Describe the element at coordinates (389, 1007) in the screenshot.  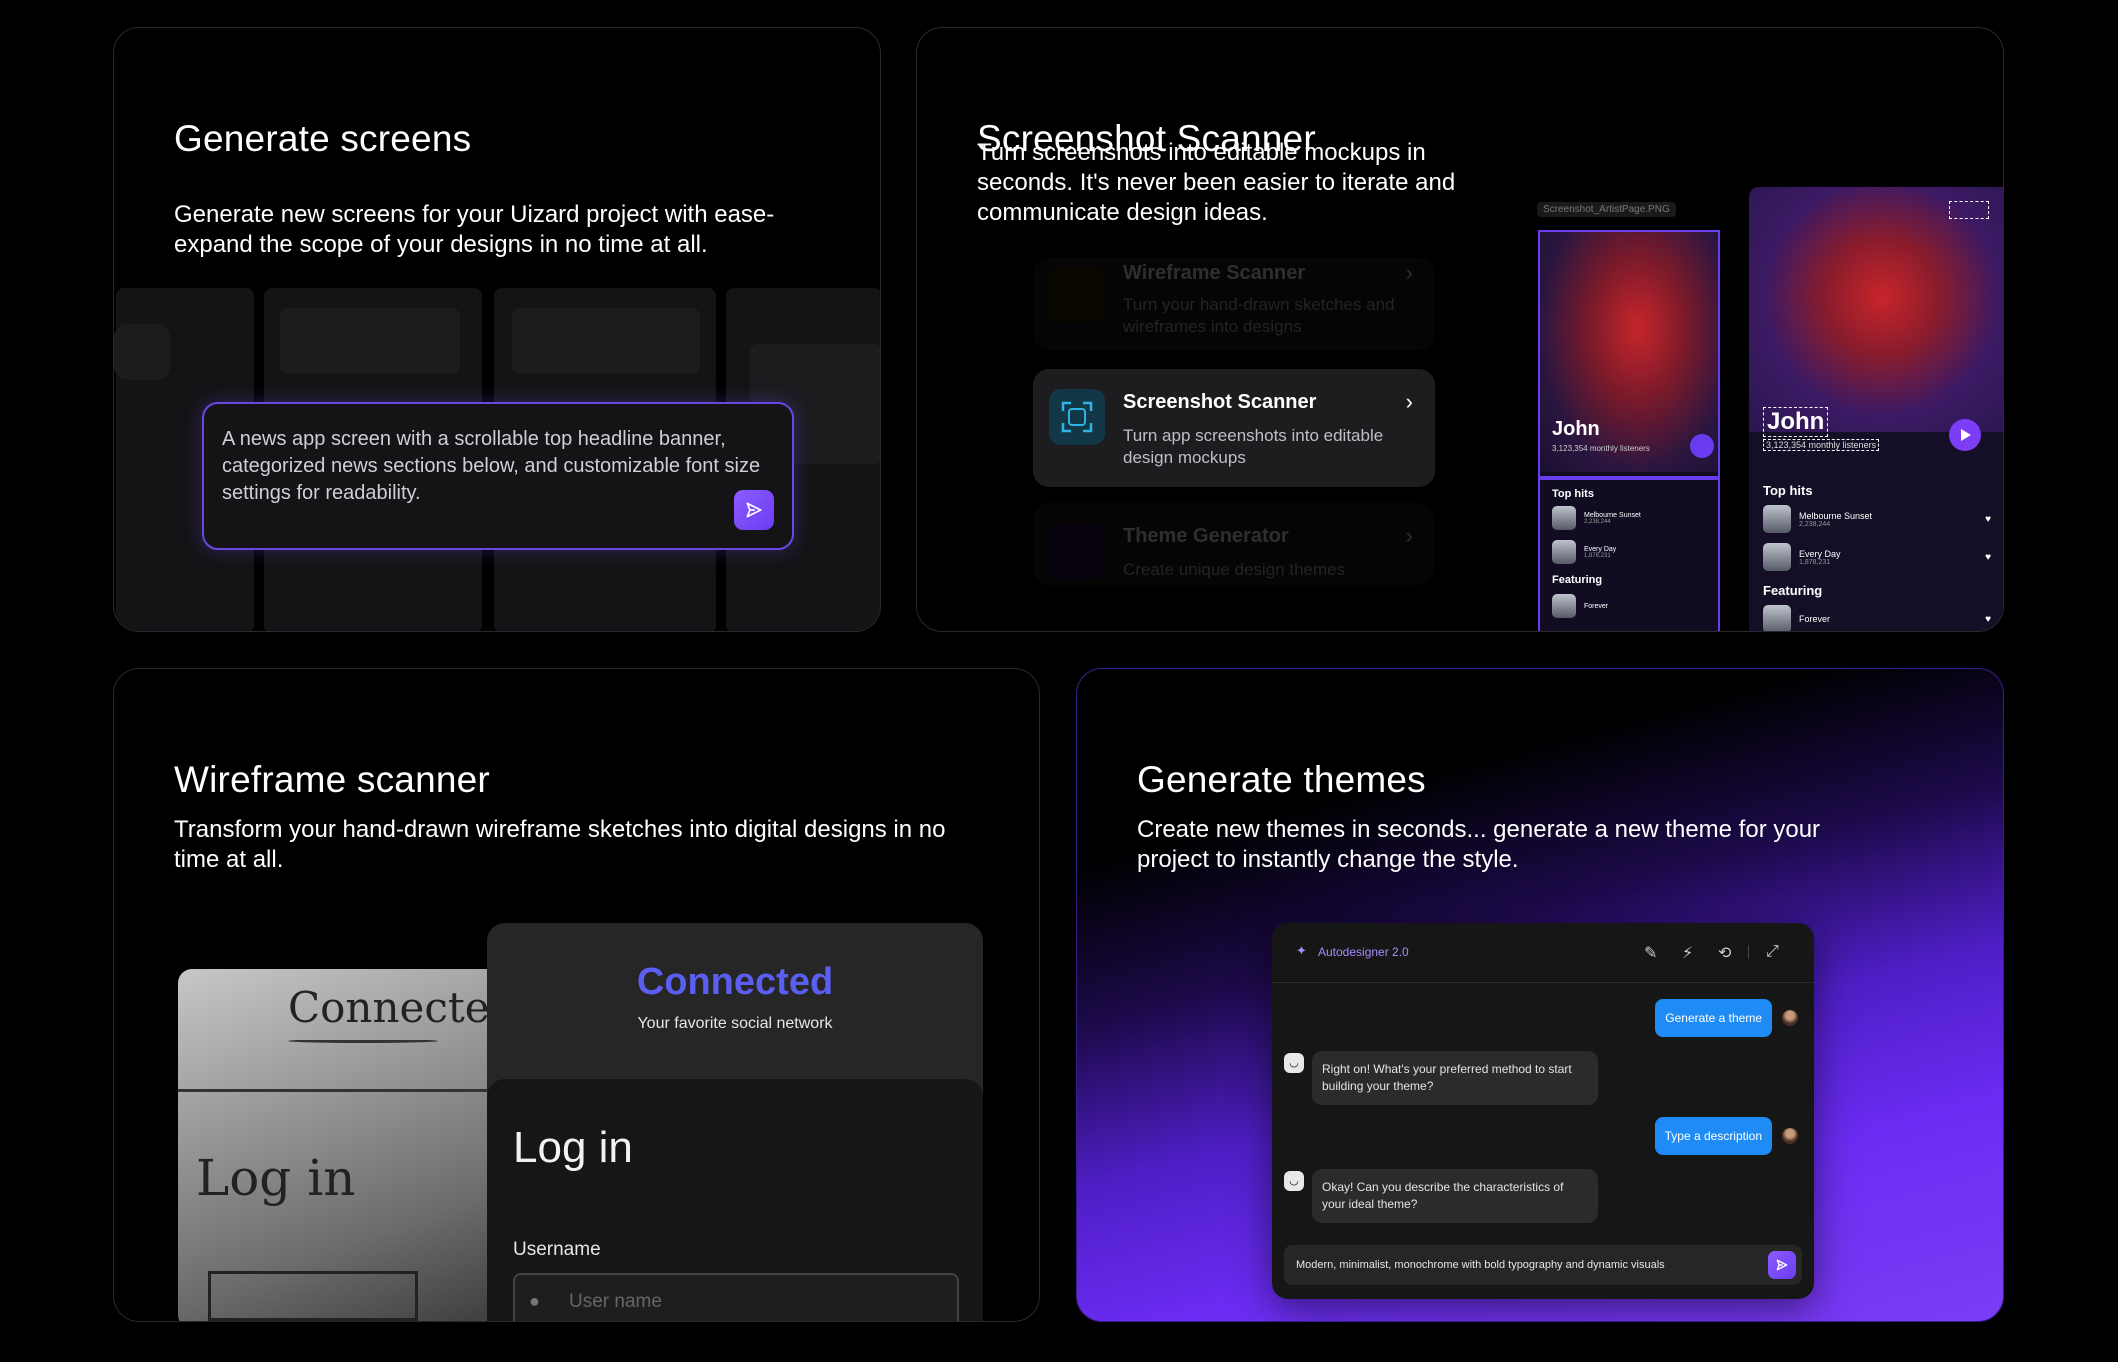
I see `sketch-title: Connecte` at that location.